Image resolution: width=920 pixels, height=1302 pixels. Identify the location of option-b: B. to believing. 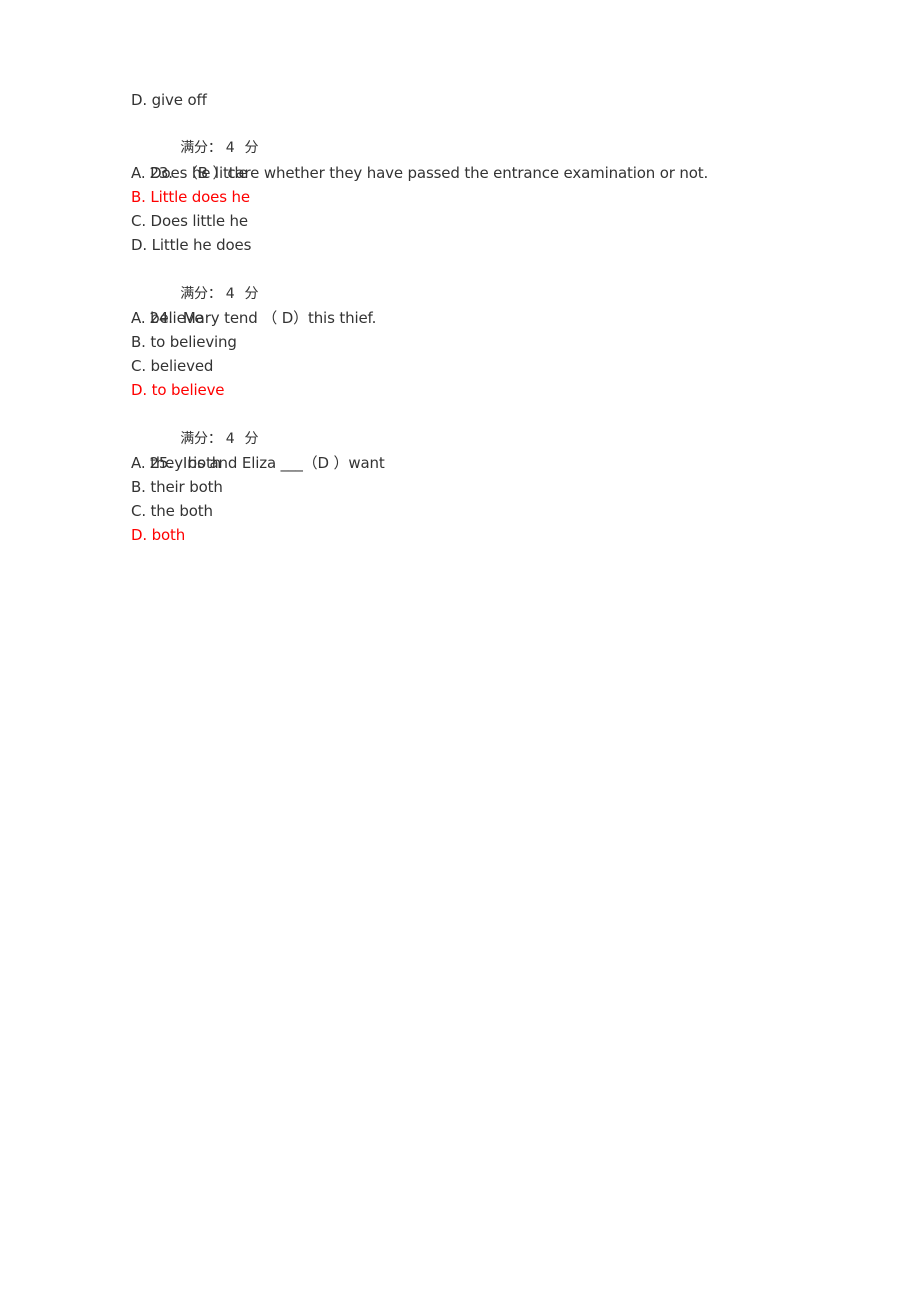
(184, 341).